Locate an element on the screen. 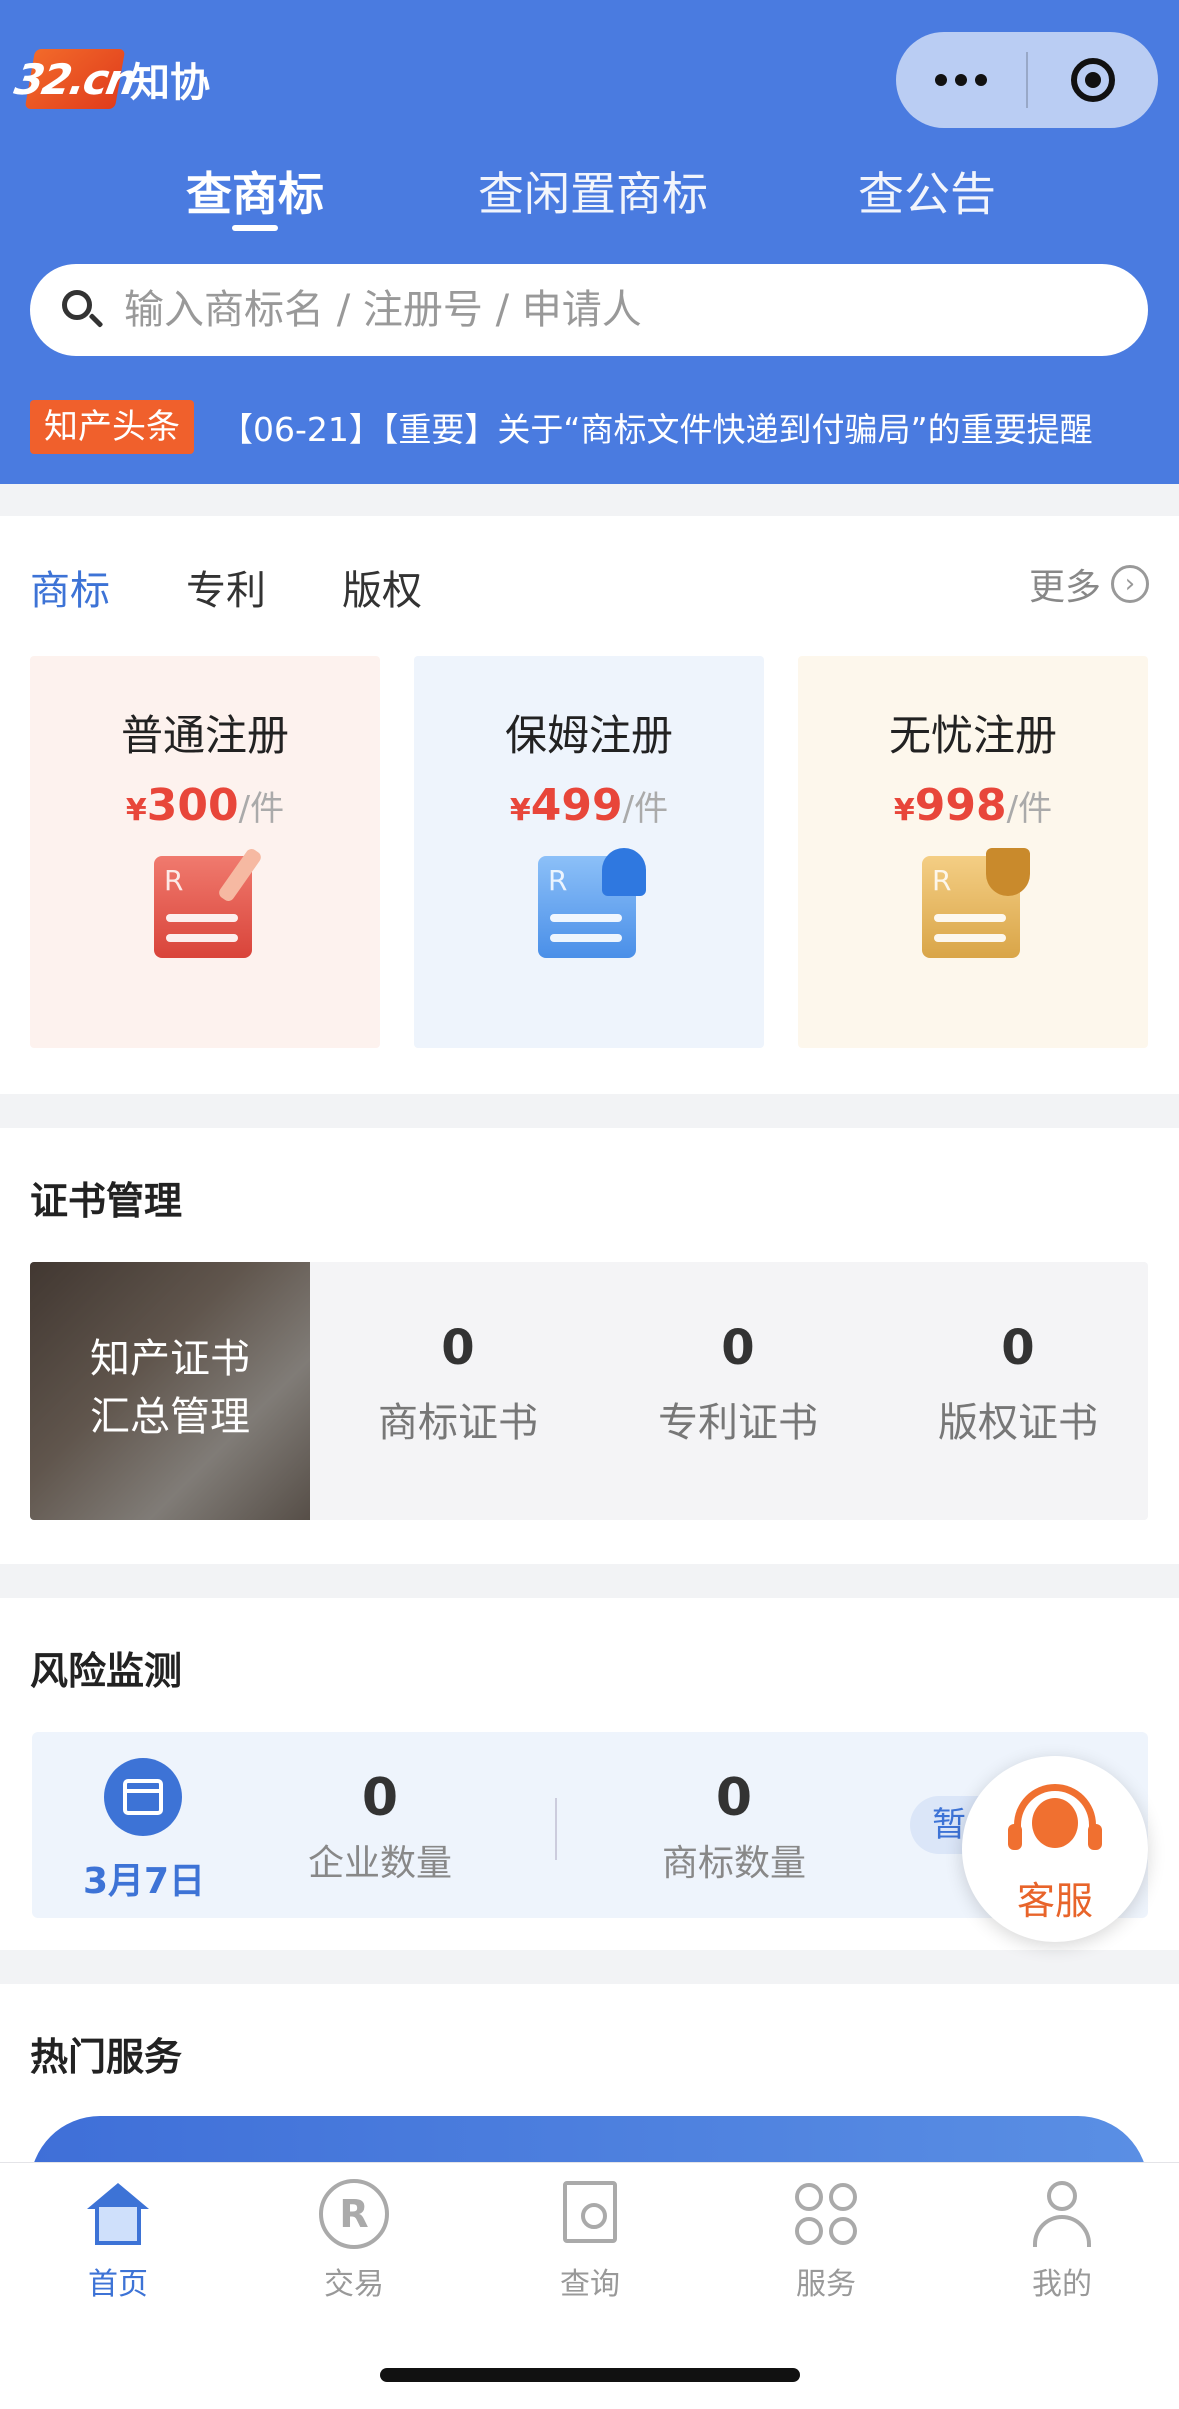  tab-search-idle-trademark: 查闲置商标 is located at coordinates (593, 191).